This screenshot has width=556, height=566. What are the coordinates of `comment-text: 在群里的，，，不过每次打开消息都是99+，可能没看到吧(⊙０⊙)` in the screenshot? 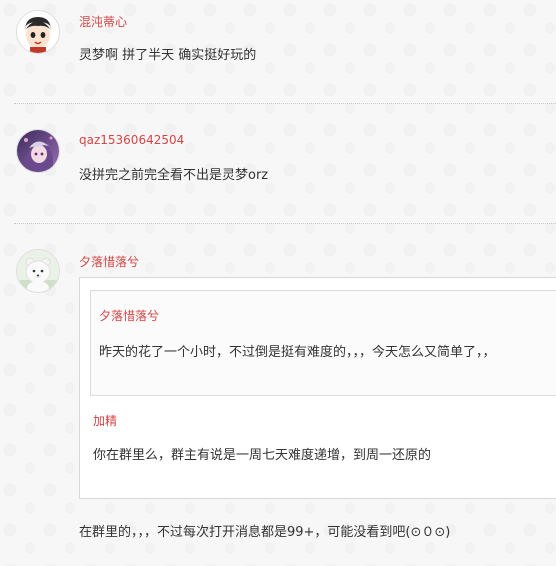 It's located at (265, 532).